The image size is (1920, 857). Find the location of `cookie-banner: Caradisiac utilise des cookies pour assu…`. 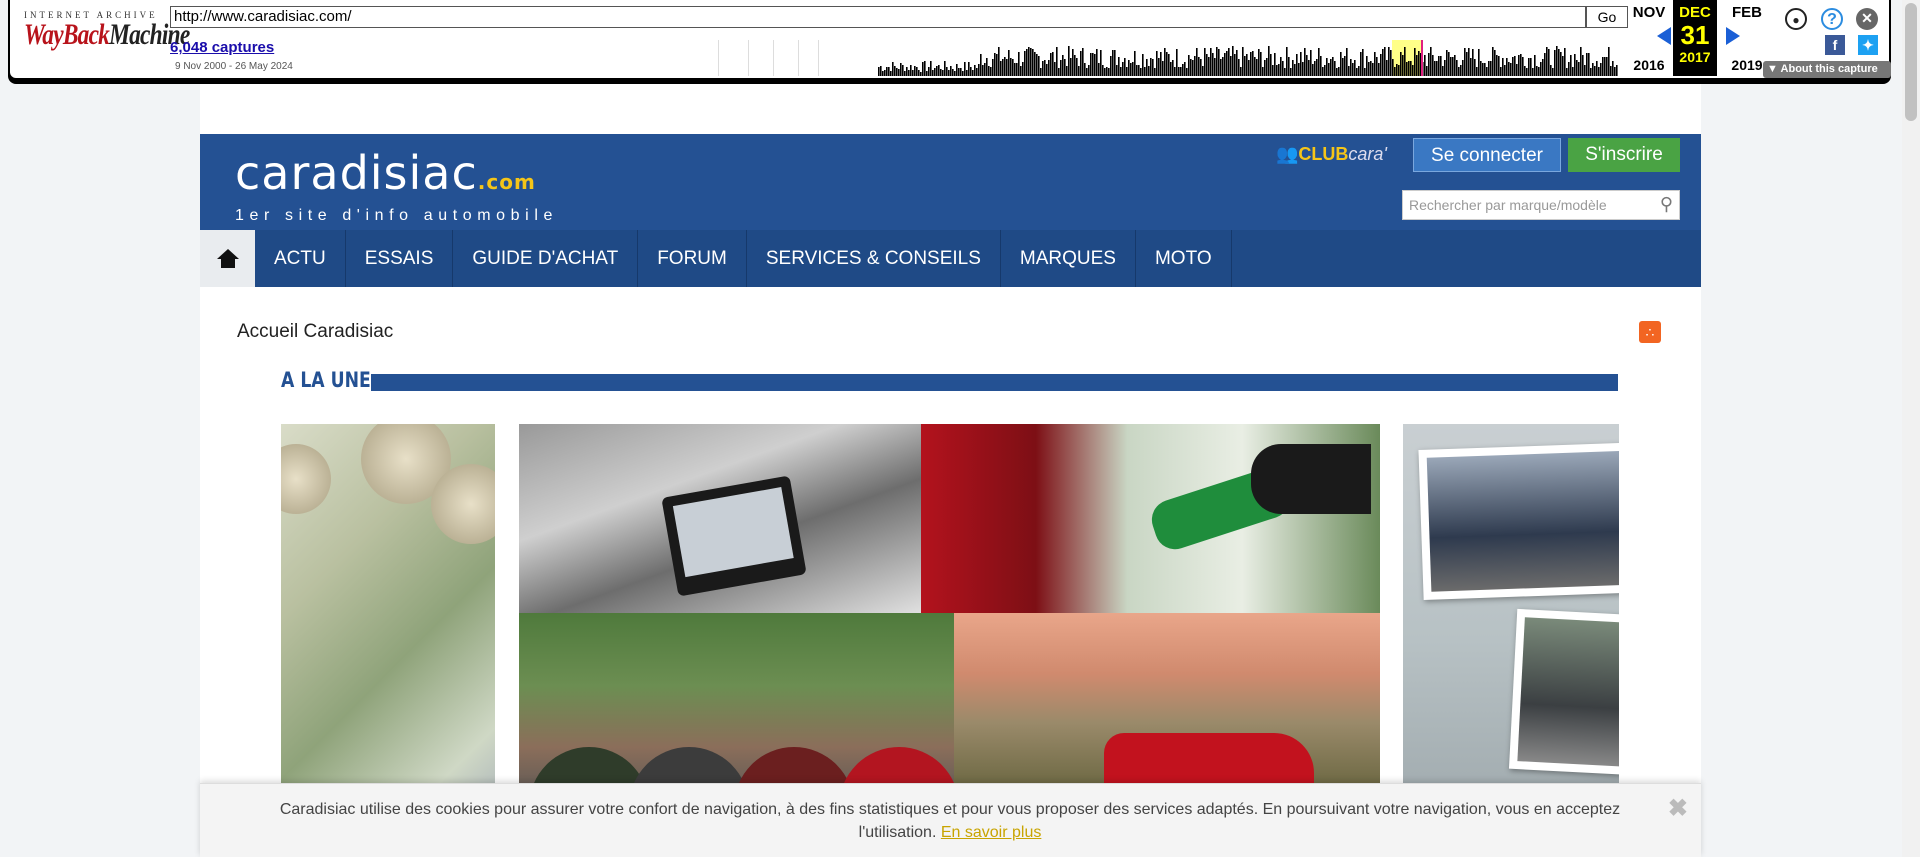

cookie-banner: Caradisiac utilise des cookies pour assu… is located at coordinates (950, 820).